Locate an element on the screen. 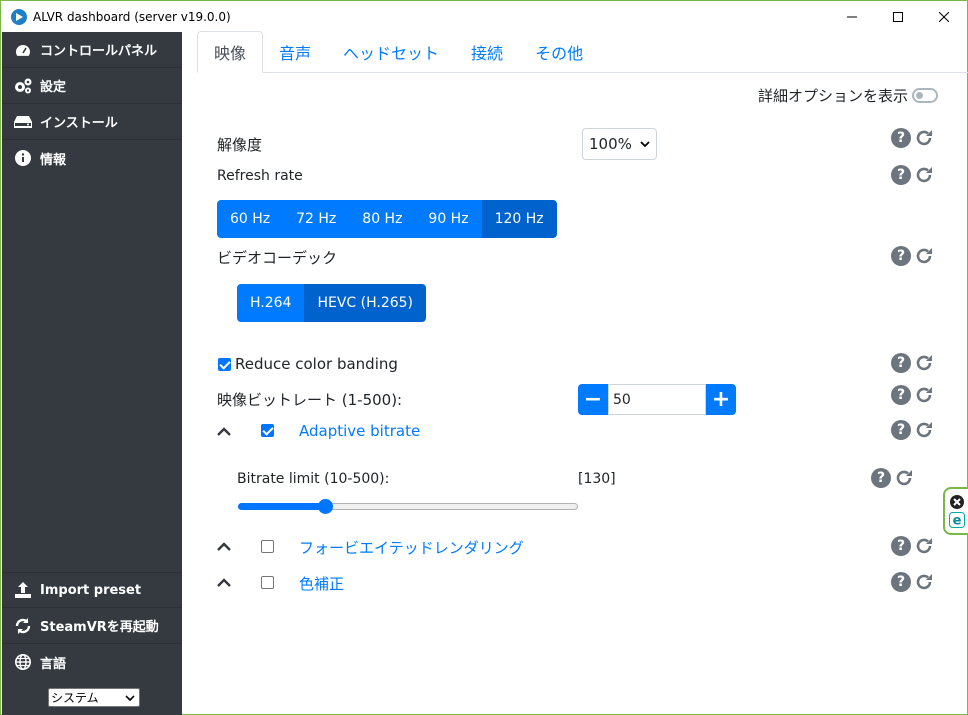 This screenshot has height=715, width=968. sidebar-item-label: コントロールパネル is located at coordinates (99, 51).